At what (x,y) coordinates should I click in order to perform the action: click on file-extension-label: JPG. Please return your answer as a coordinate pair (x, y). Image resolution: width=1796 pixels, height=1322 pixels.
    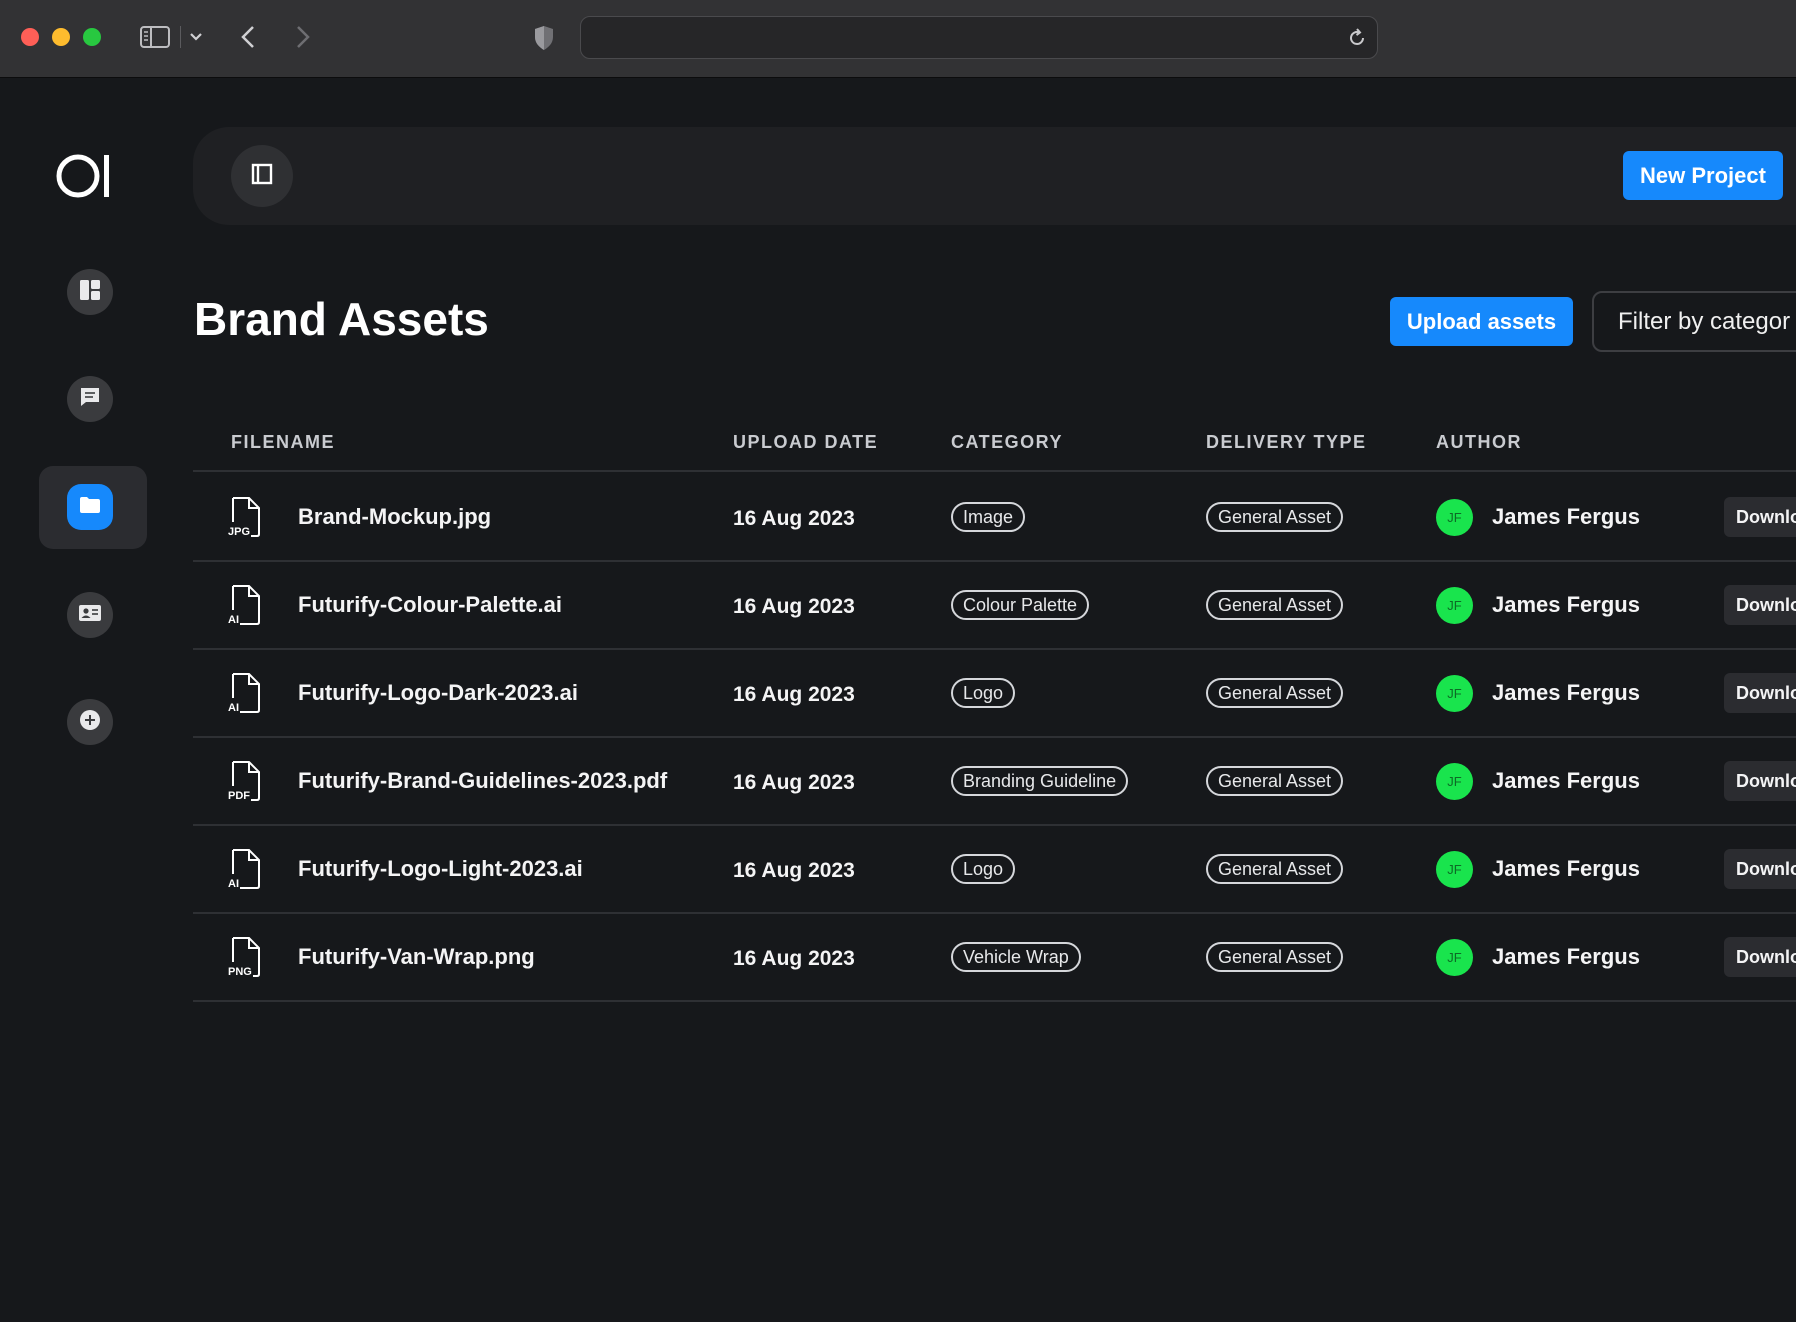
    Looking at the image, I should click on (239, 532).